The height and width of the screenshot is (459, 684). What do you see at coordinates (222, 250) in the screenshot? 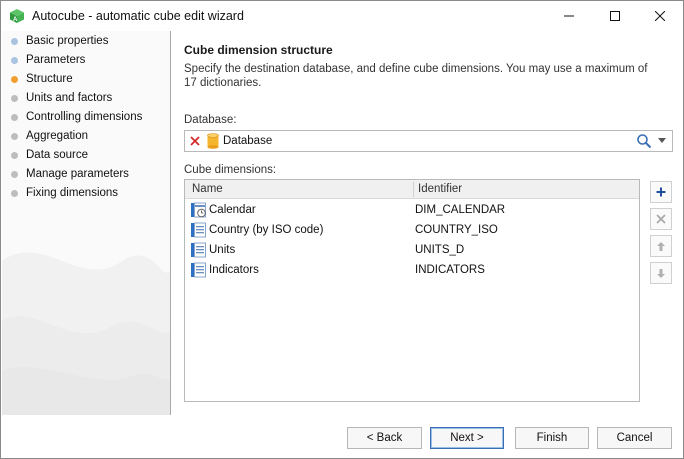
I see `dimension-name: Units` at bounding box center [222, 250].